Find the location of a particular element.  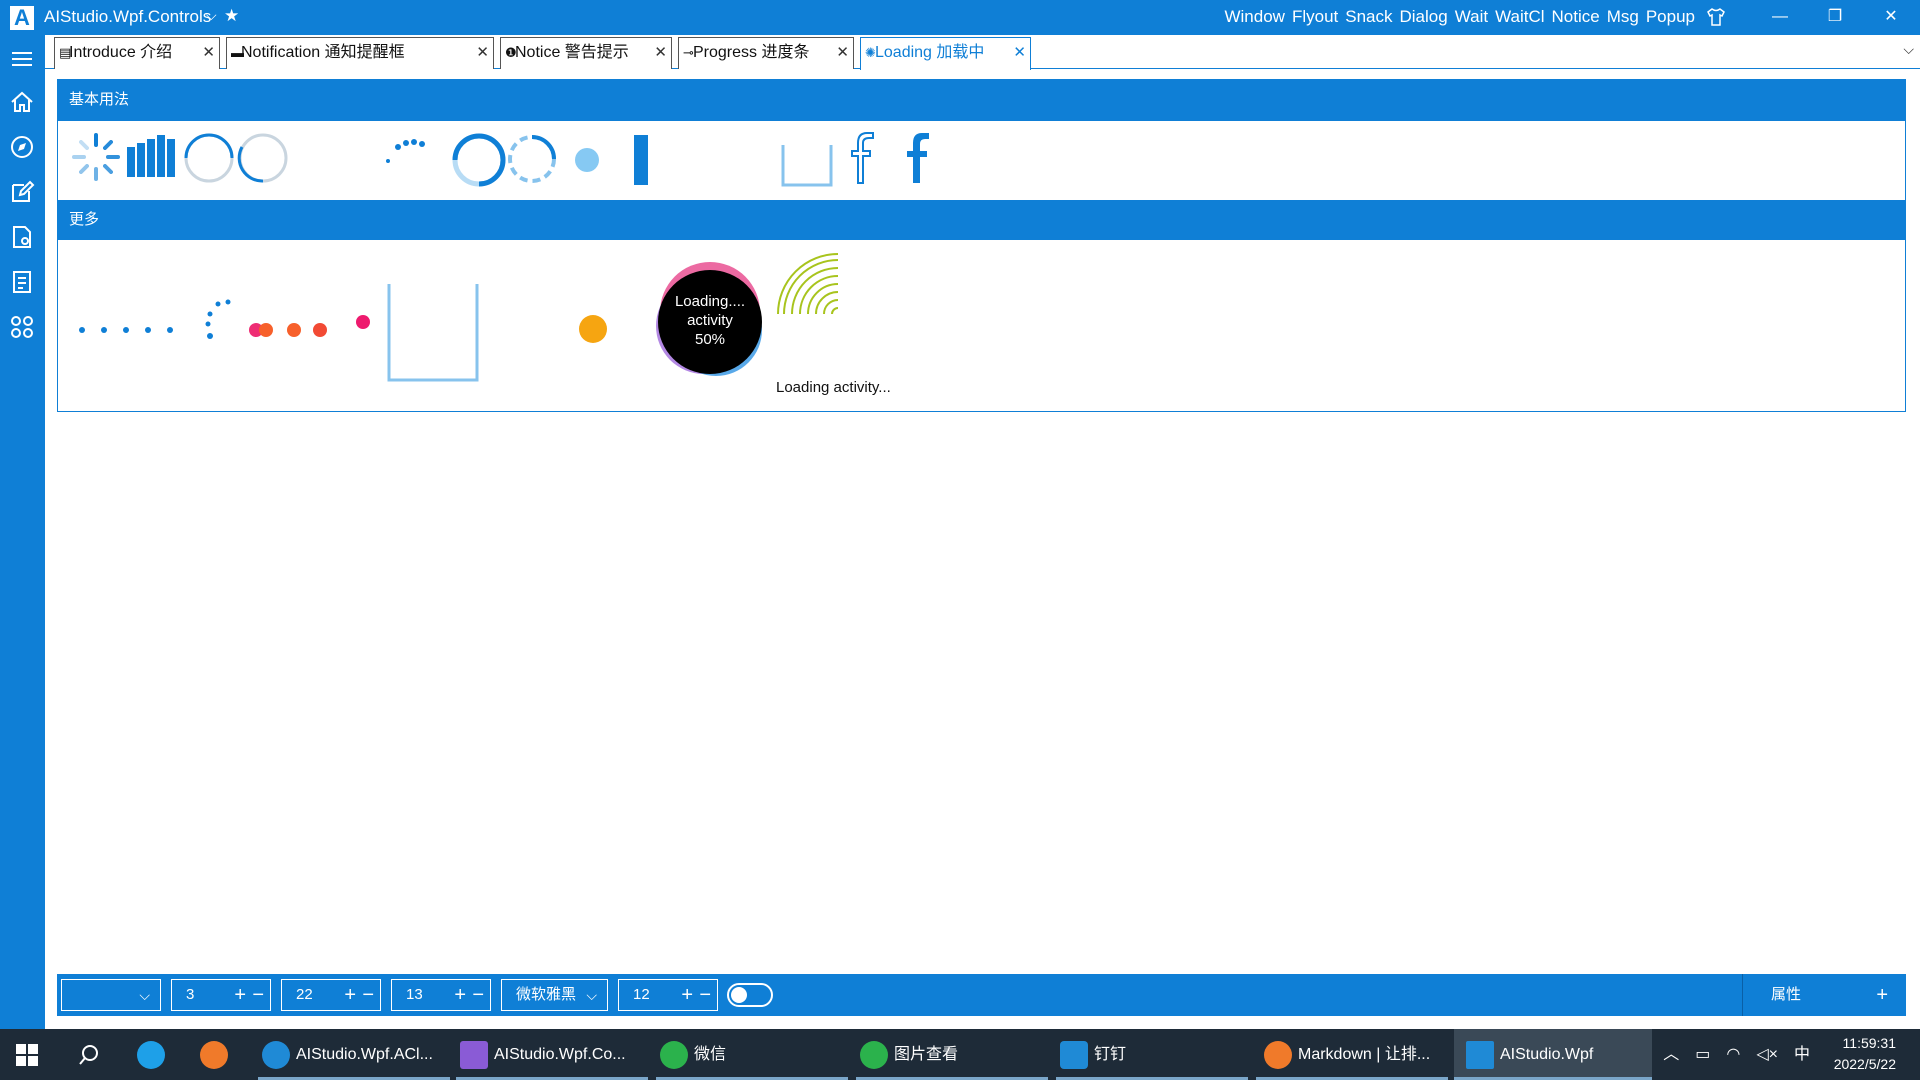

home-icon is located at coordinates (22, 102).